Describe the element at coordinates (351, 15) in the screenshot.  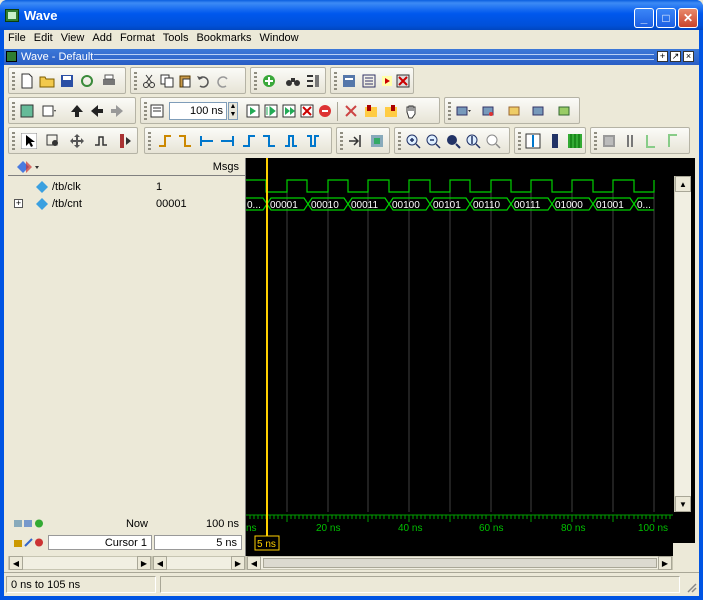
I see `title-bar: Wave _ □ ✕` at that location.